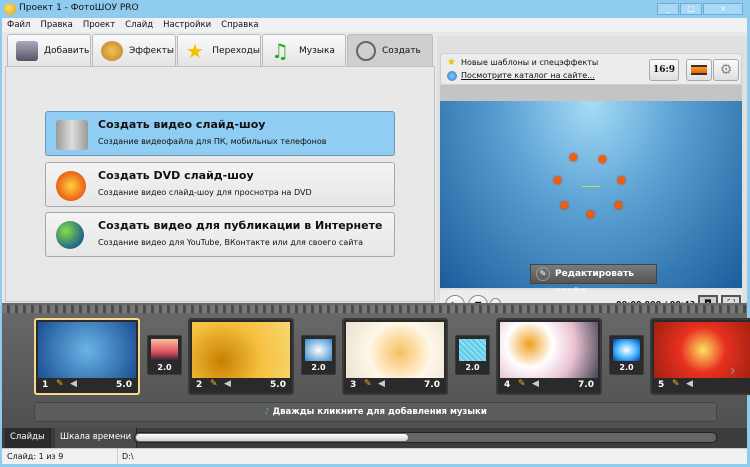  I want to click on music-hint: Дважды кликните для добавления музыки, so click(379, 412).